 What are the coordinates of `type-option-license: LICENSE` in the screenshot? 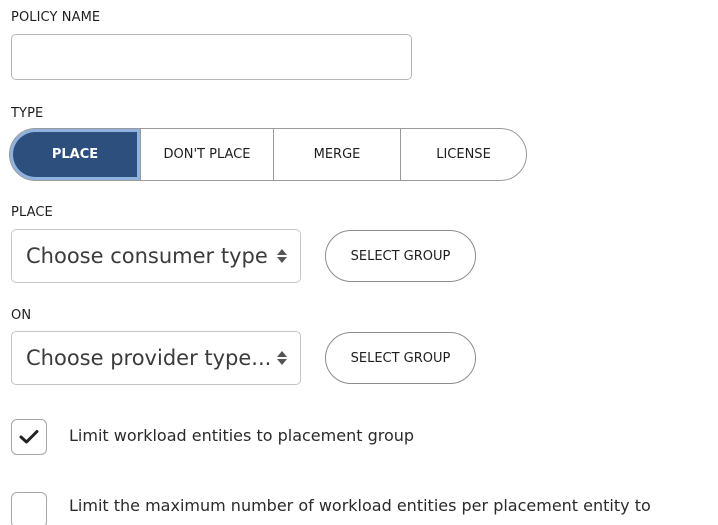 It's located at (463, 154).